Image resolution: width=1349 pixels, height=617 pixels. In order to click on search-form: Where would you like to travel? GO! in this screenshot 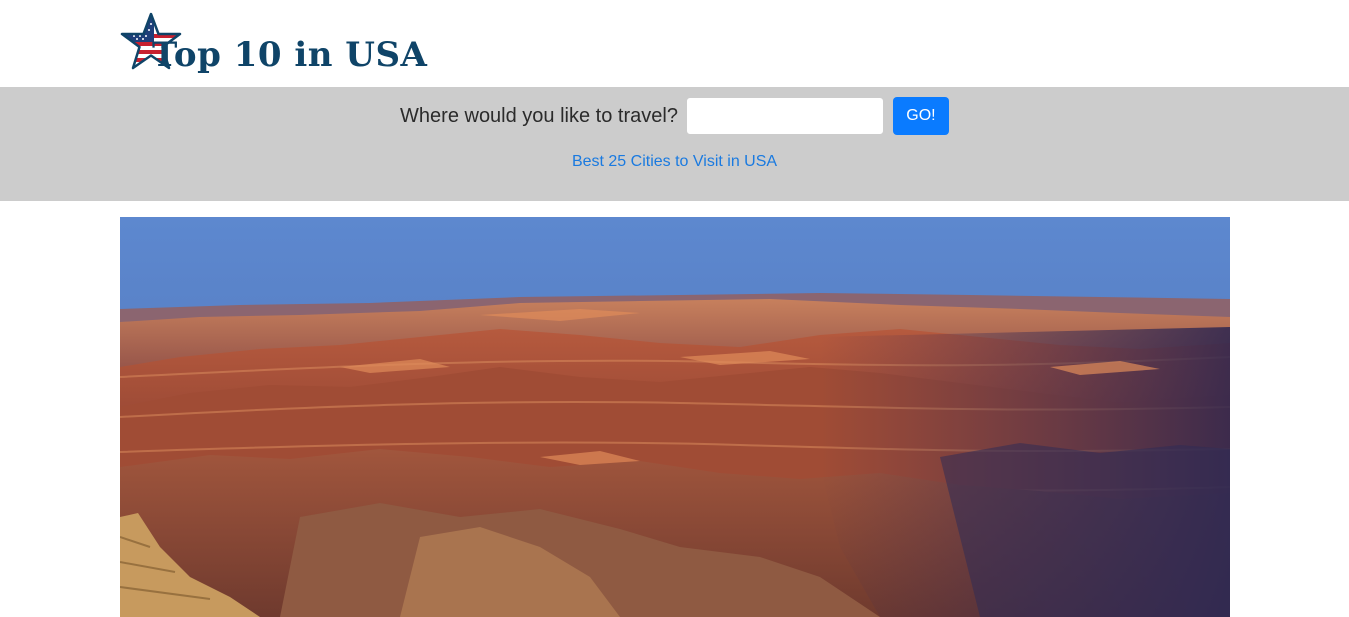, I will do `click(674, 116)`.